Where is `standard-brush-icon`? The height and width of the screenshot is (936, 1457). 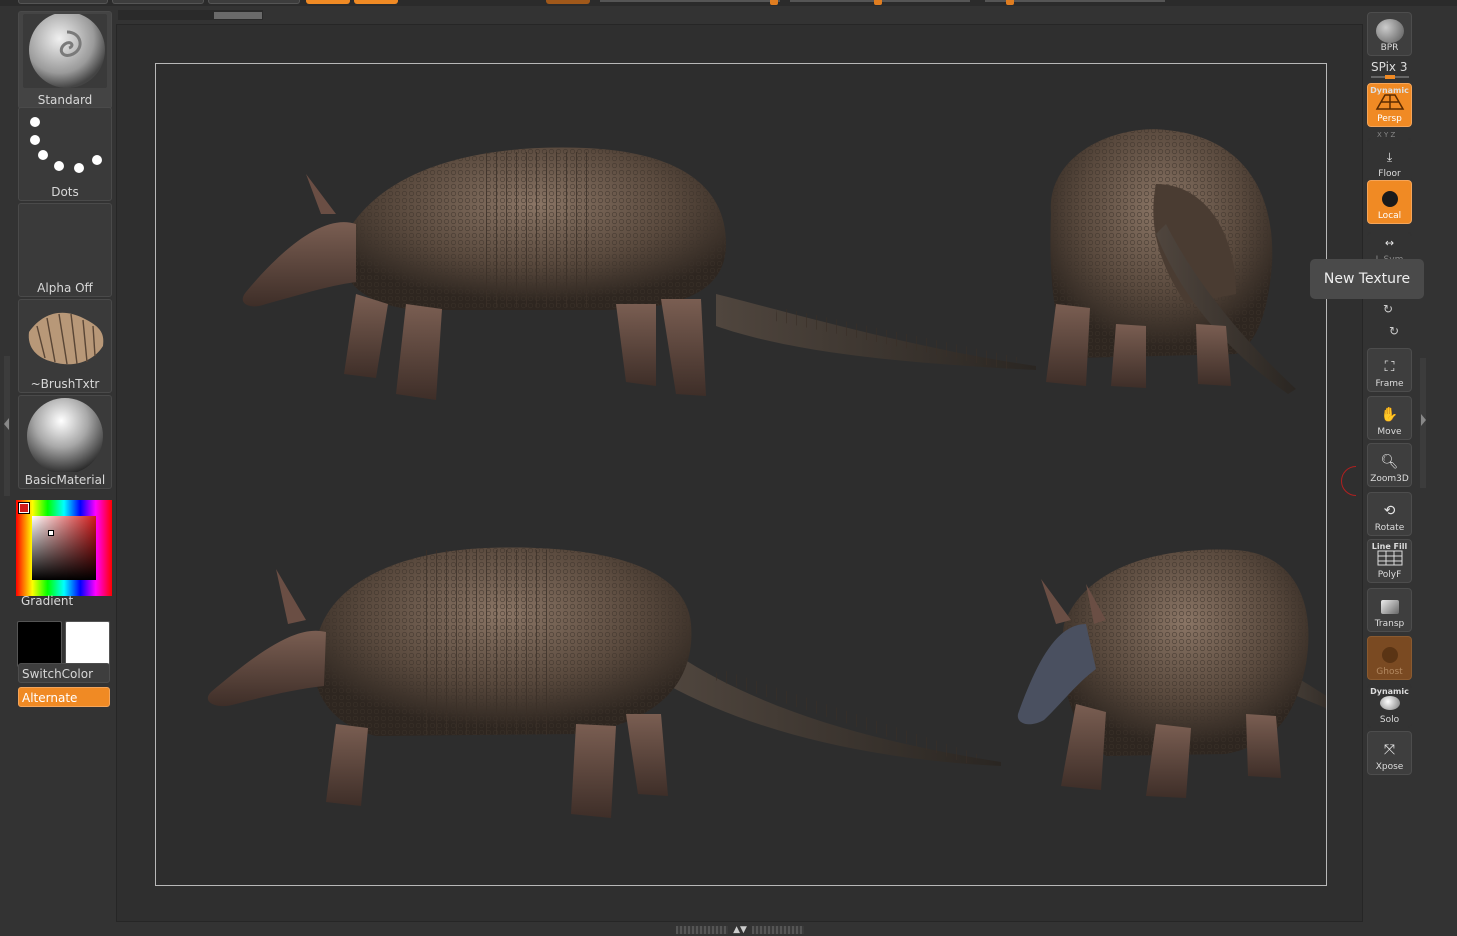
standard-brush-icon is located at coordinates (65, 51).